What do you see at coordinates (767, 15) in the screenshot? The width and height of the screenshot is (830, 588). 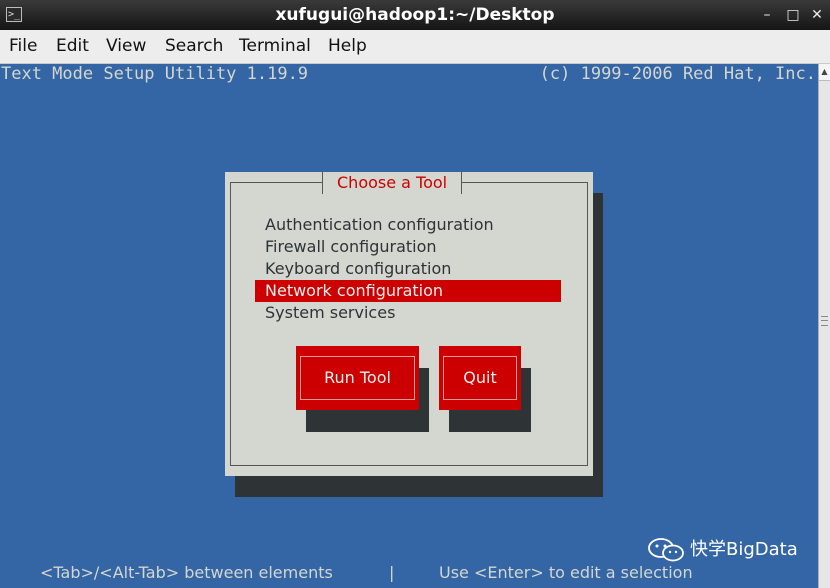 I see `minimize-button: –` at bounding box center [767, 15].